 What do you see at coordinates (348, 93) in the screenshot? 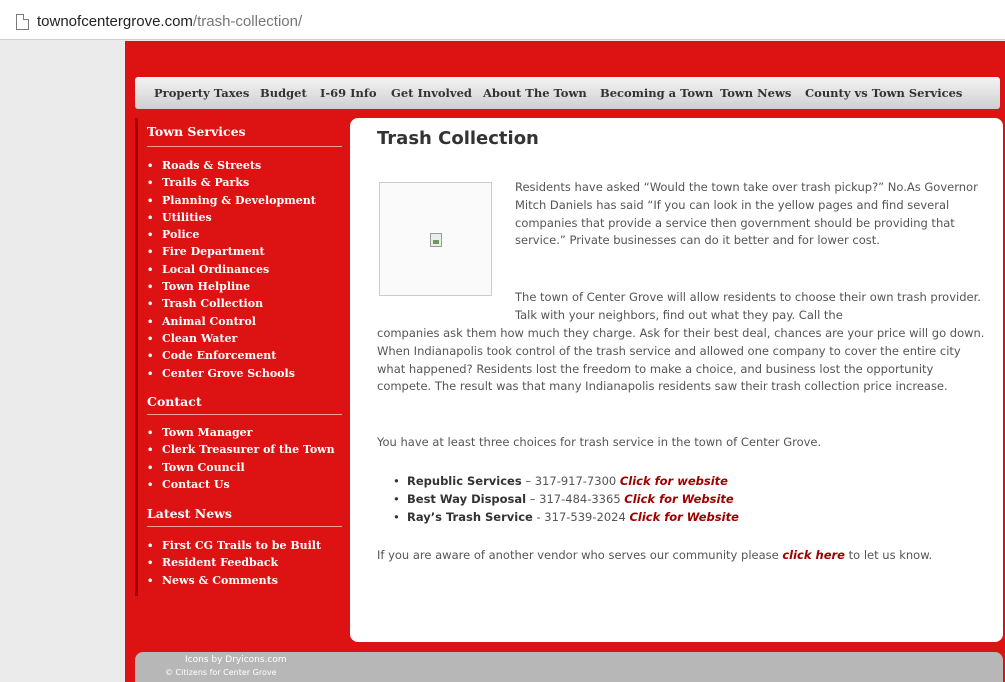
I see `nav-i69-info: I-69 Info` at bounding box center [348, 93].